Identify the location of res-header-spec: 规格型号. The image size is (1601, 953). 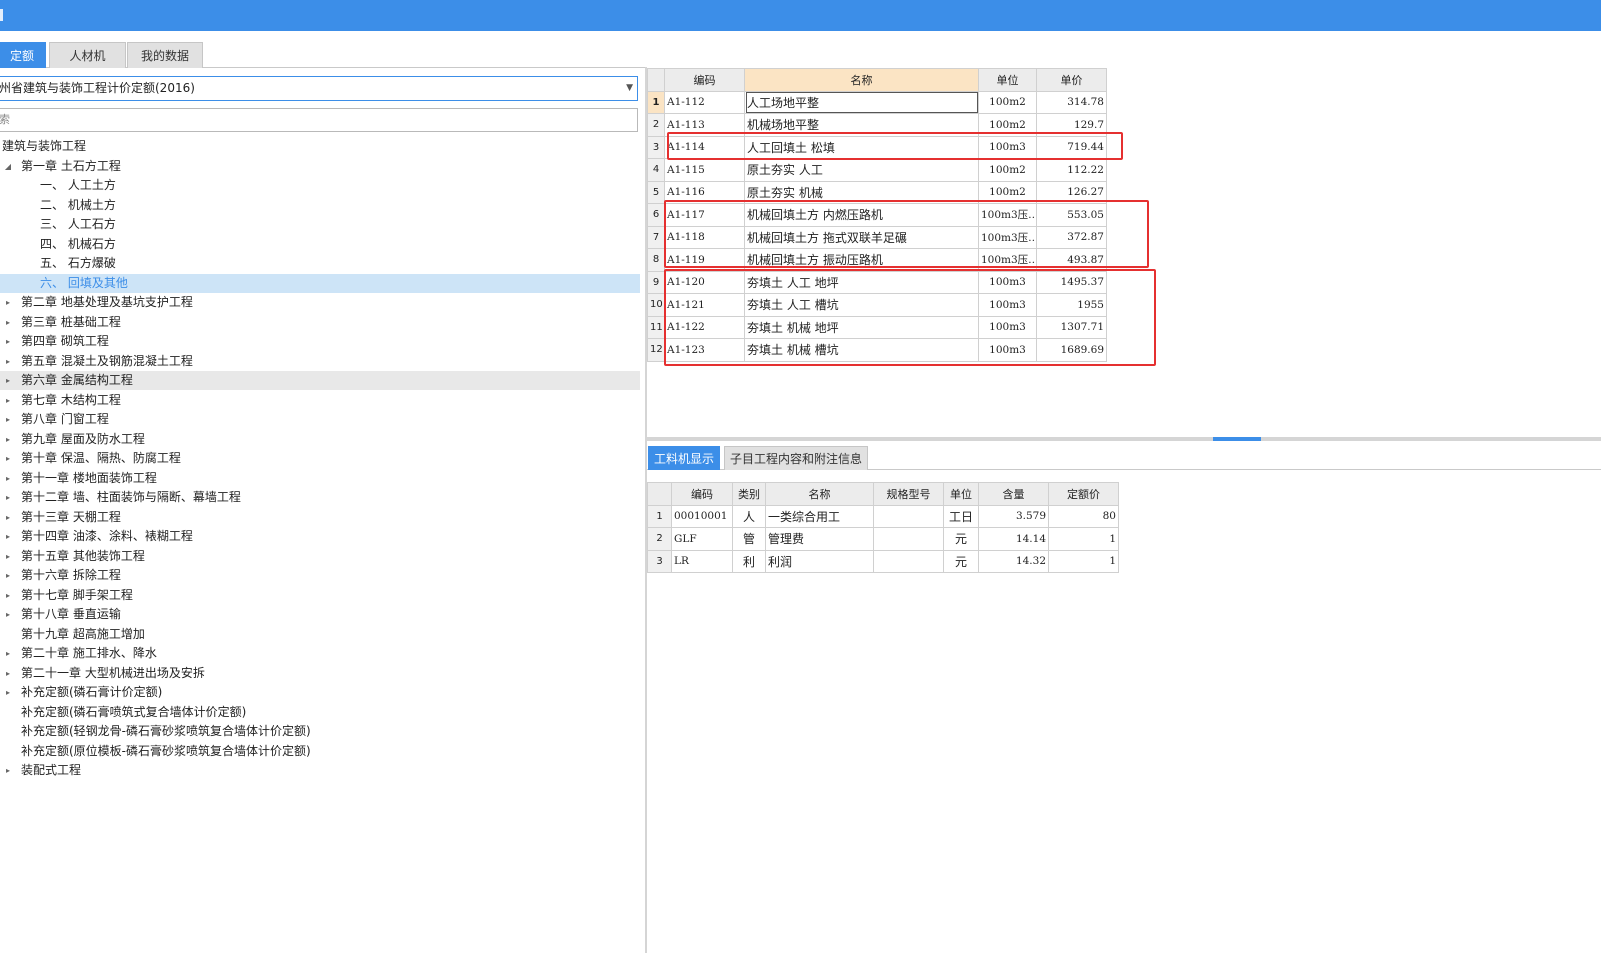
(908, 494).